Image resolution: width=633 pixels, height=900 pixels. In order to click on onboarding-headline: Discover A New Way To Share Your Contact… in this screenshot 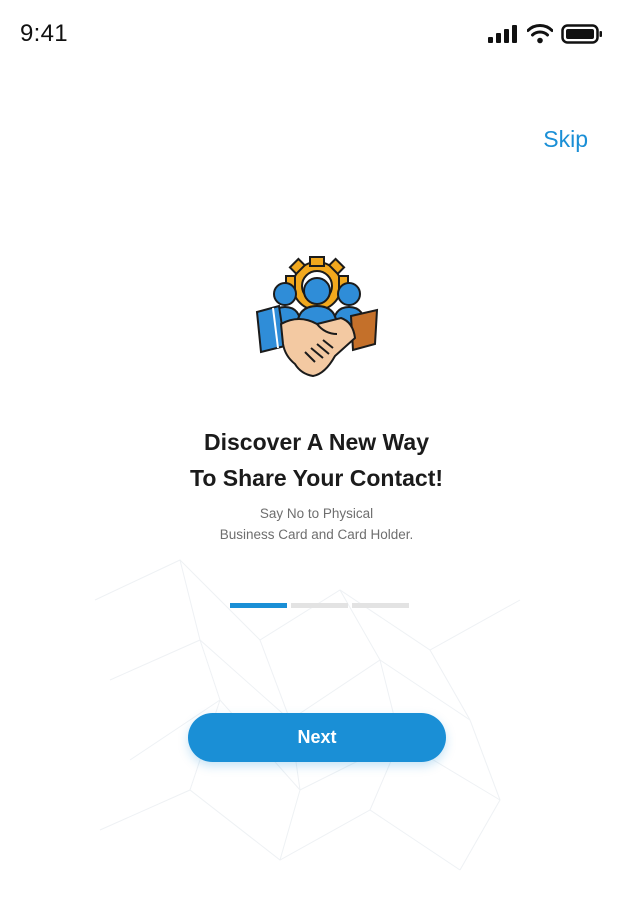, I will do `click(316, 460)`.